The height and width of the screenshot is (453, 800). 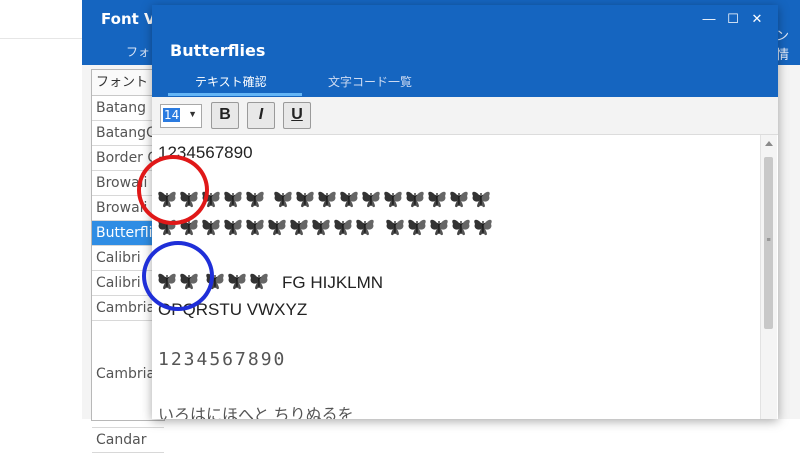 What do you see at coordinates (218, 50) in the screenshot?
I see `dialog-title: Butterflies` at bounding box center [218, 50].